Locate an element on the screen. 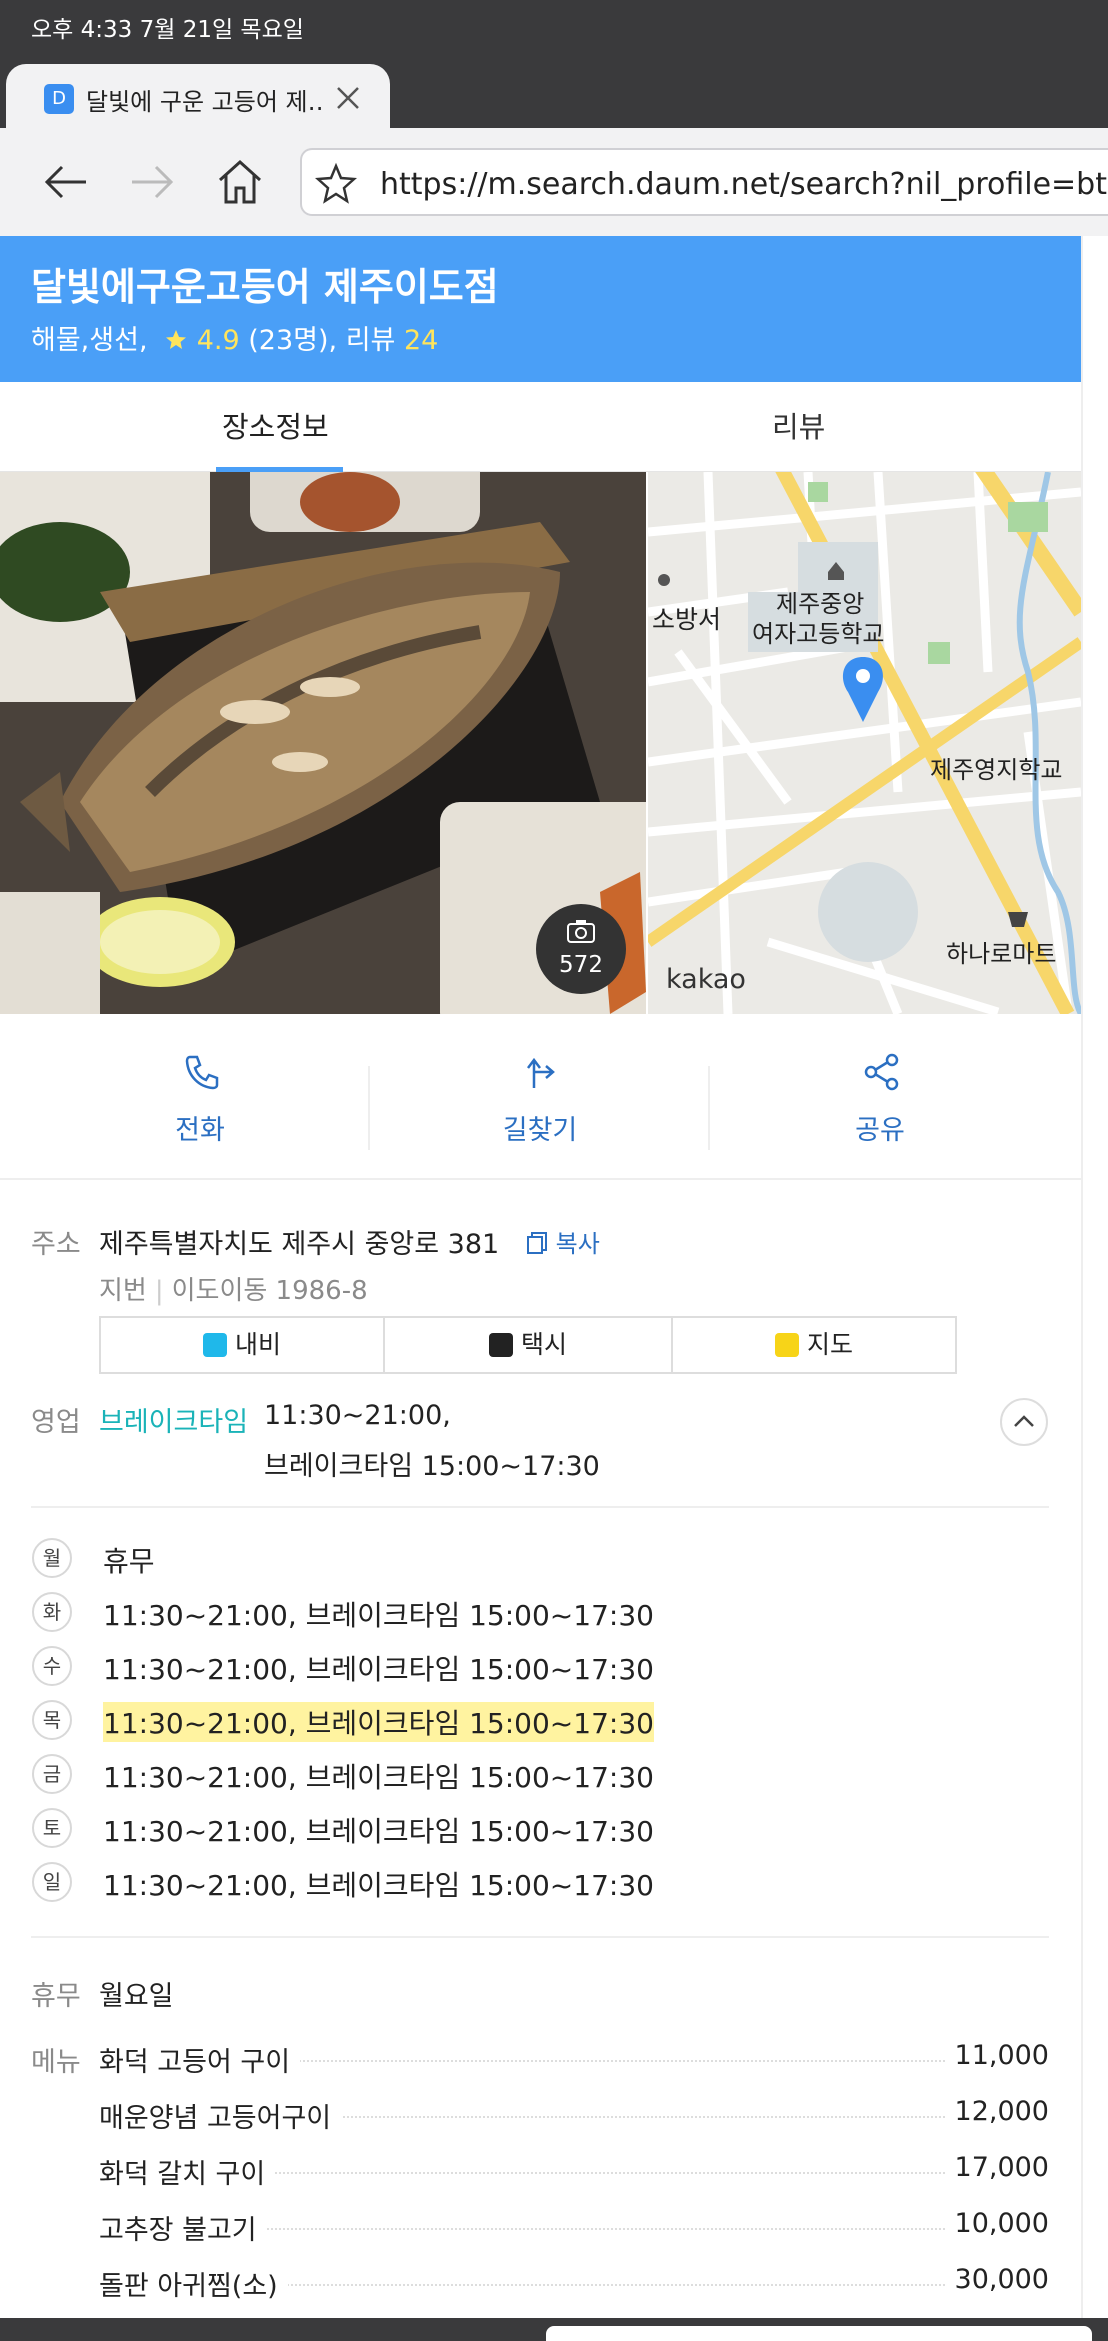  day-badge: 목 is located at coordinates (52, 1720).